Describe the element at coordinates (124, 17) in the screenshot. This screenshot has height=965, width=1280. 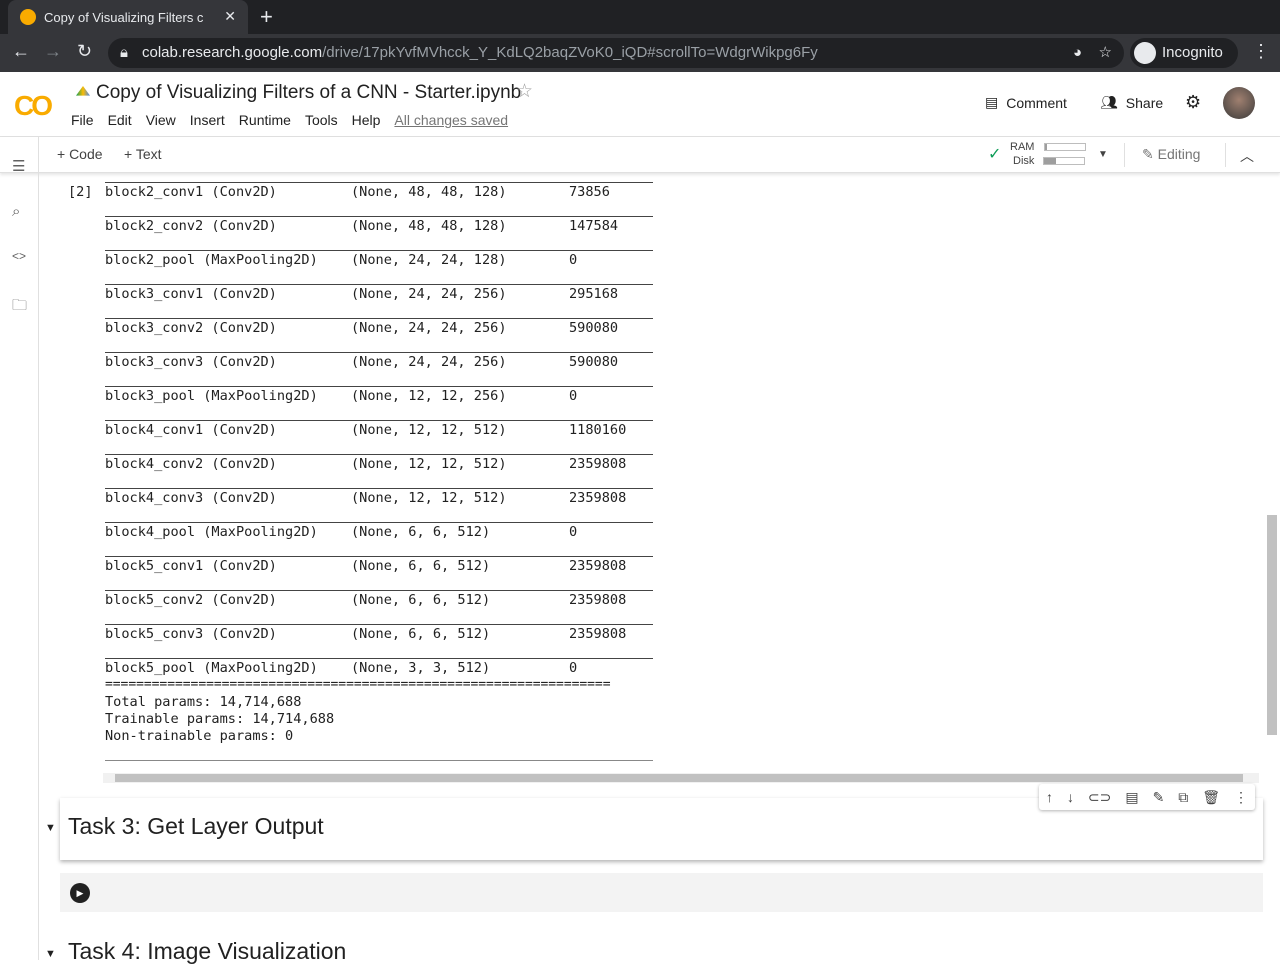
I see `tab-title: Copy of Visualizing Filters c` at that location.